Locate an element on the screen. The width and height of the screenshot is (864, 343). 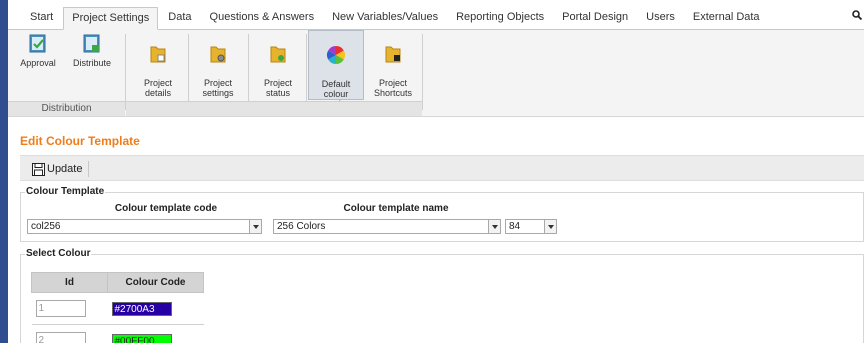
colour-count-value: 84 is located at coordinates (515, 226).